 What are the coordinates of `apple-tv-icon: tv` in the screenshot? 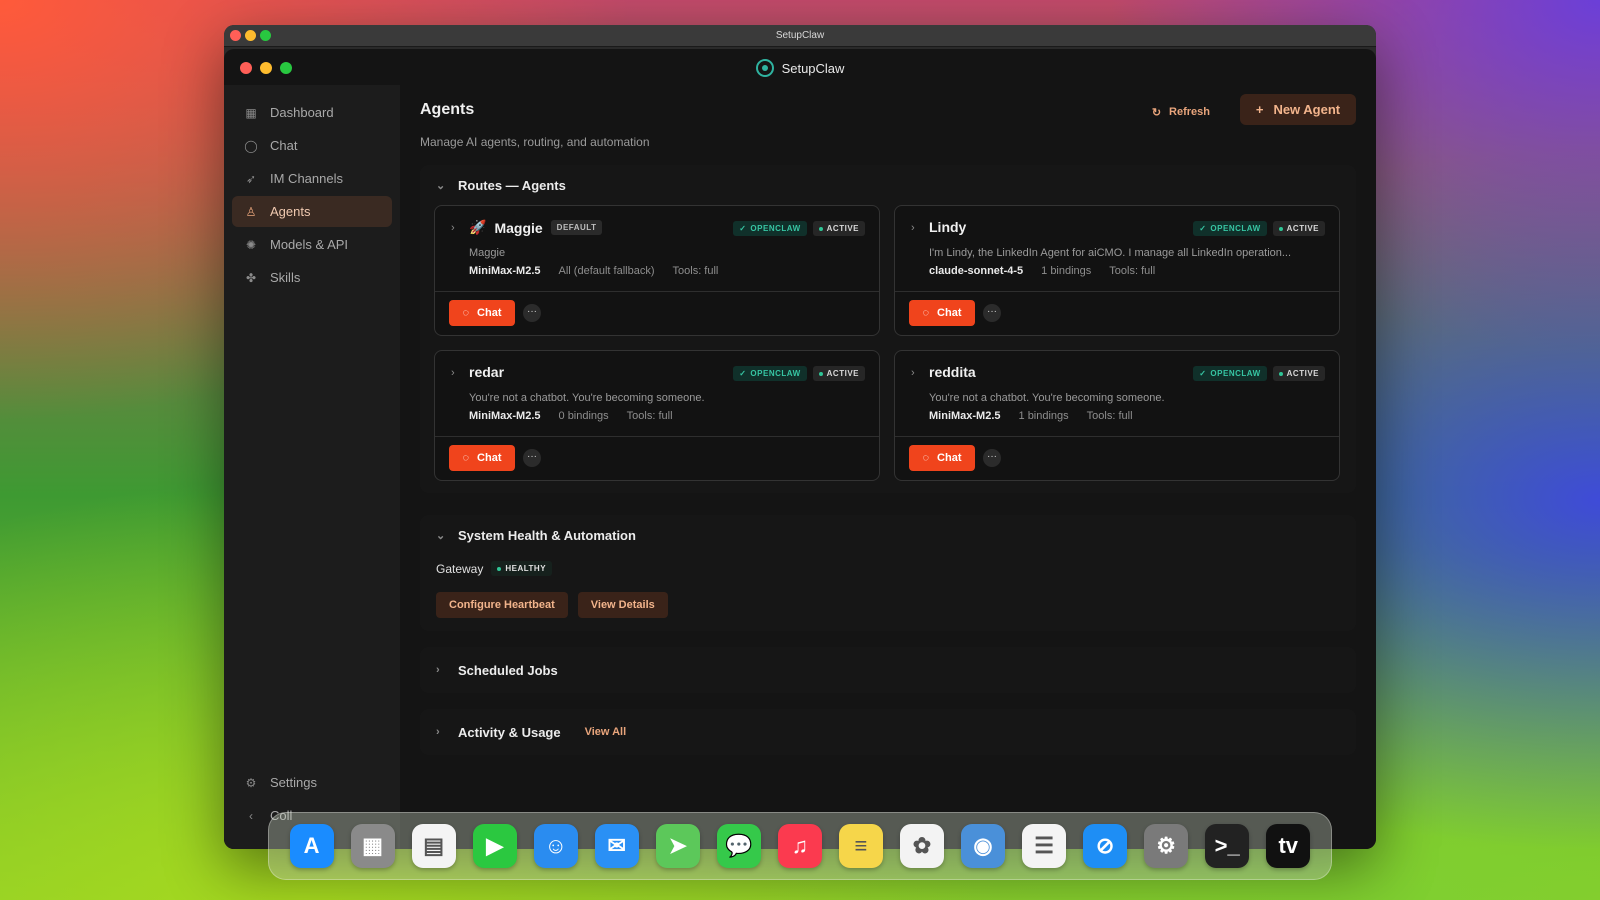 It's located at (1288, 846).